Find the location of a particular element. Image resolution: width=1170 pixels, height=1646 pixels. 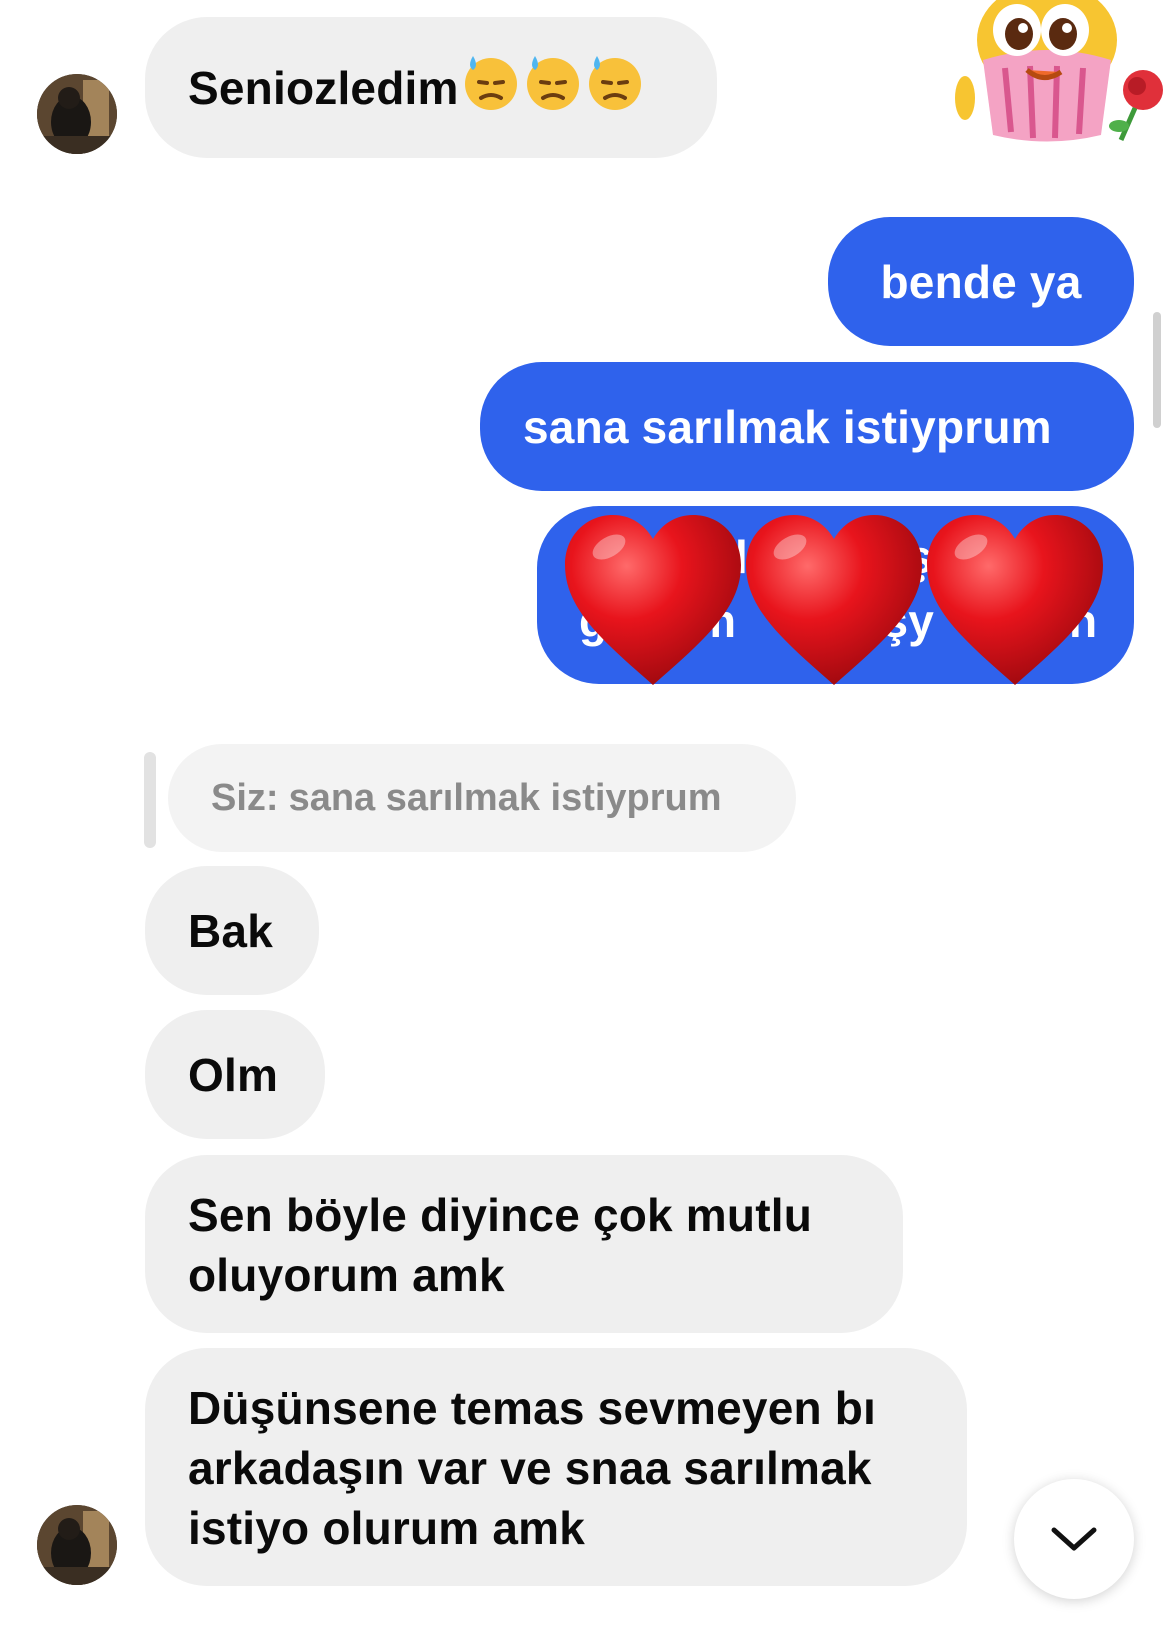

outgoing-message: bende ya is located at coordinates (981, 281).